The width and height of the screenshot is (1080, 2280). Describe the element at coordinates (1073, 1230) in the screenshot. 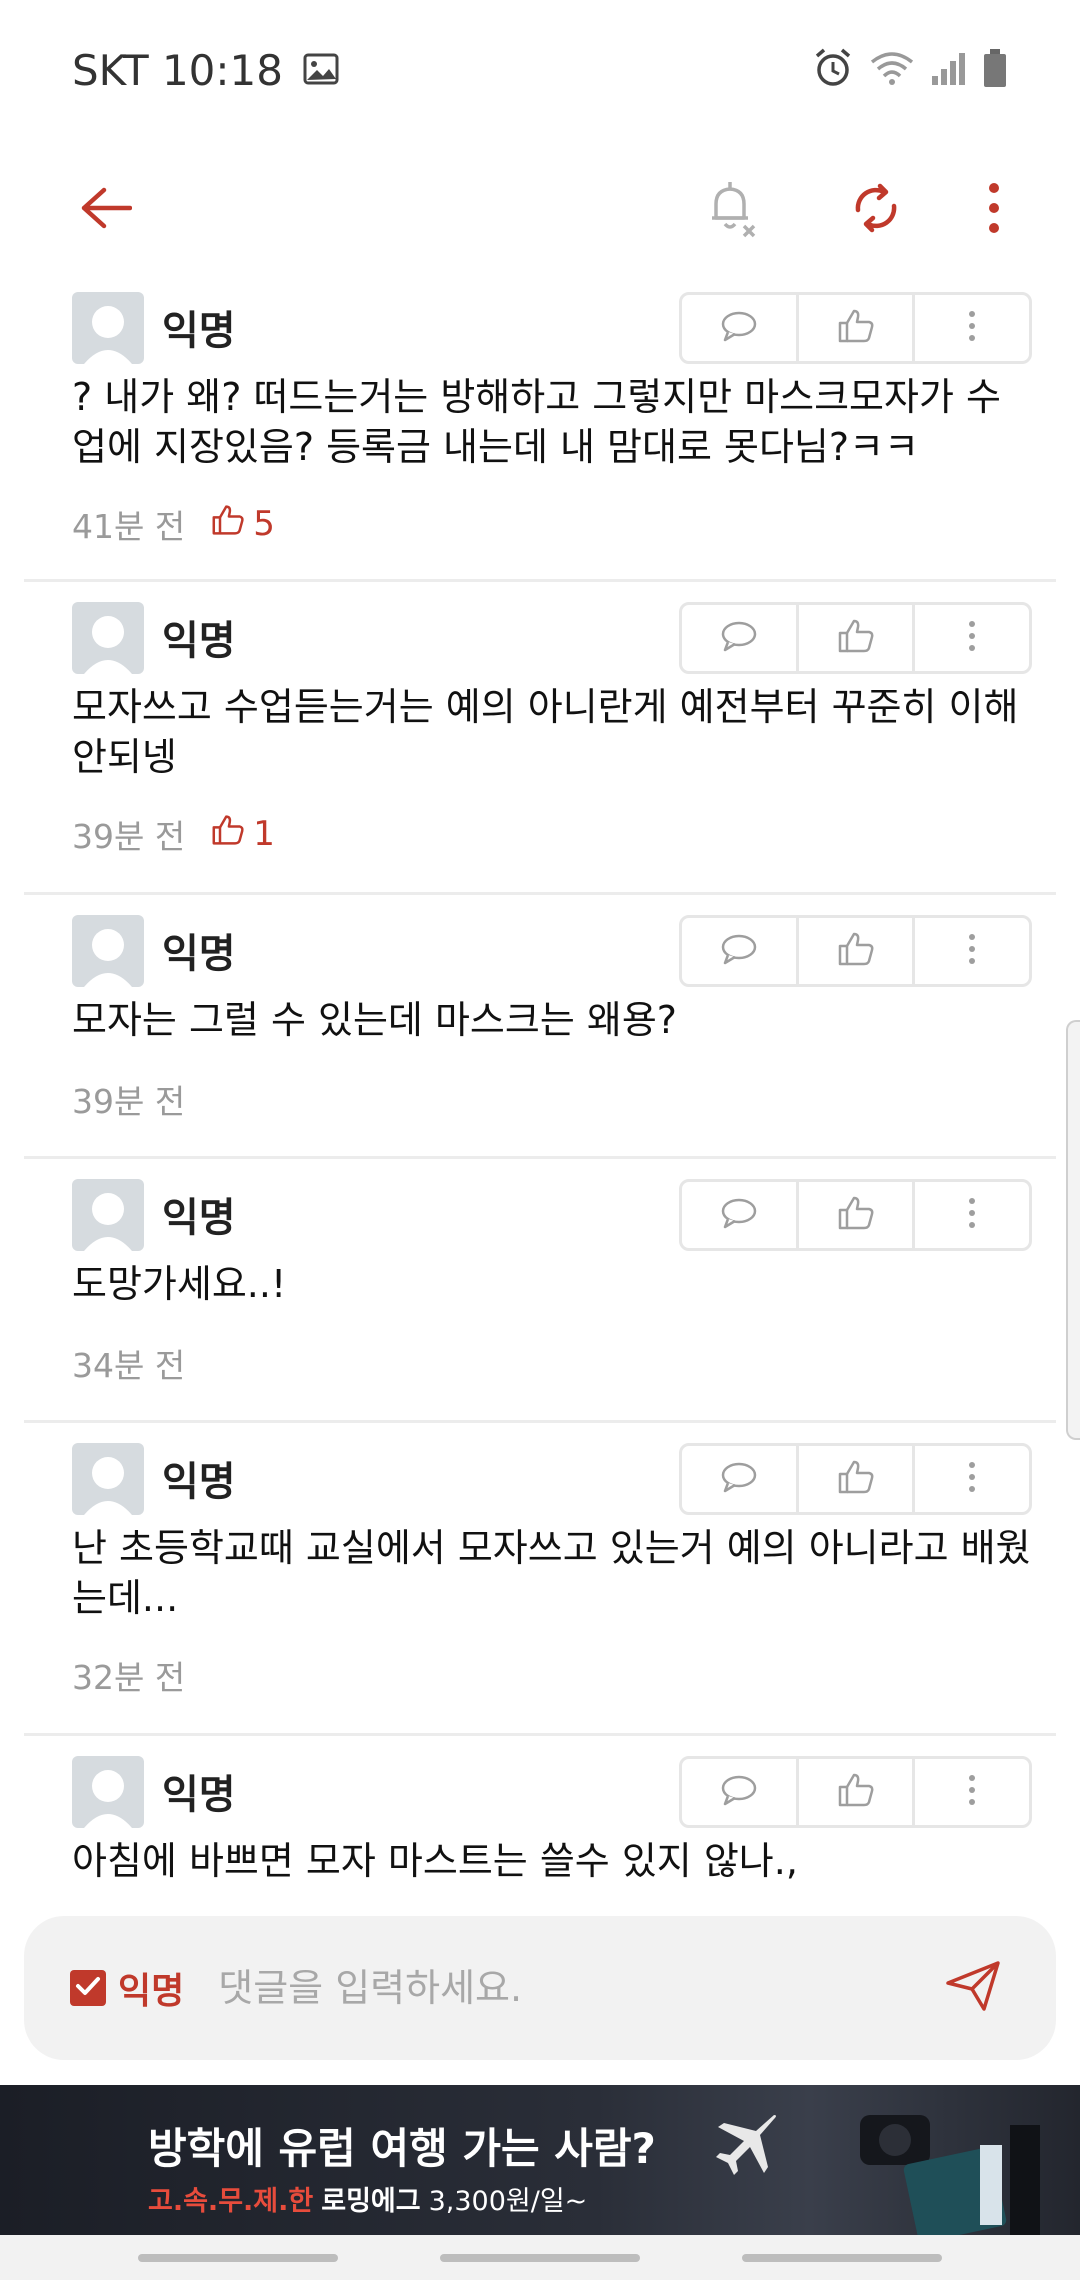

I see `scrollbar-thumb` at that location.